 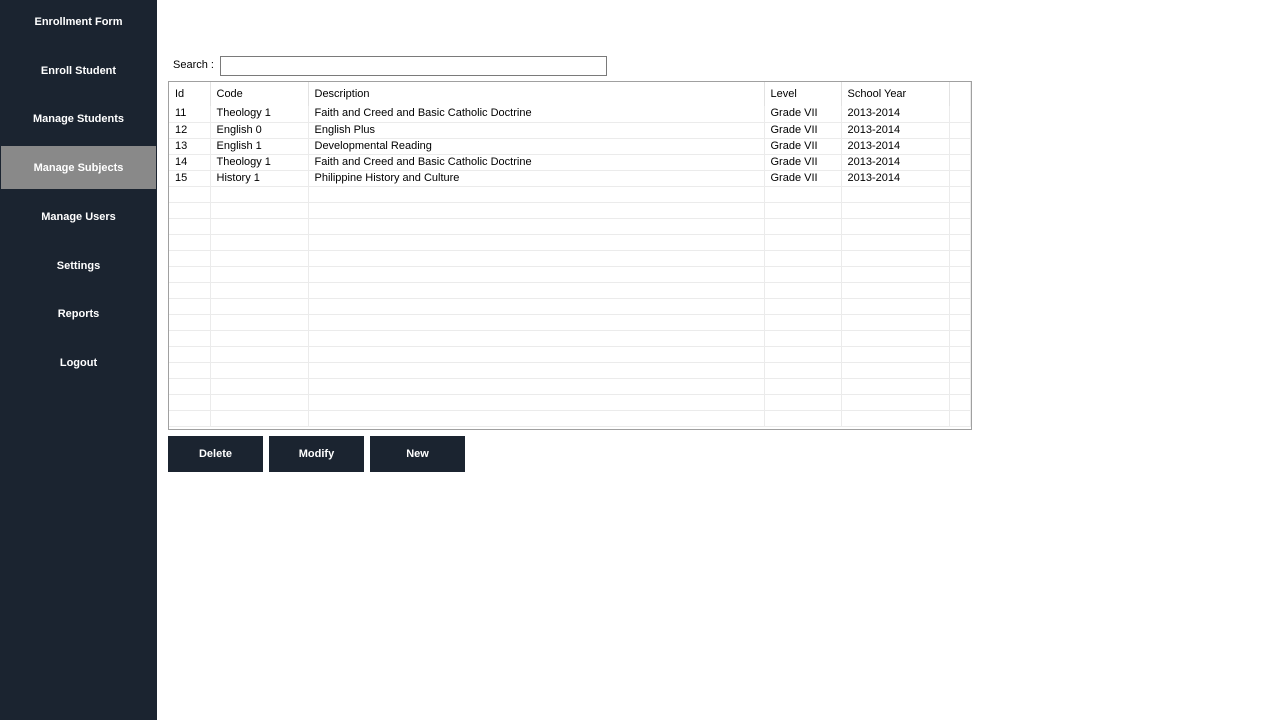 What do you see at coordinates (190, 130) in the screenshot?
I see `cell-id: 12` at bounding box center [190, 130].